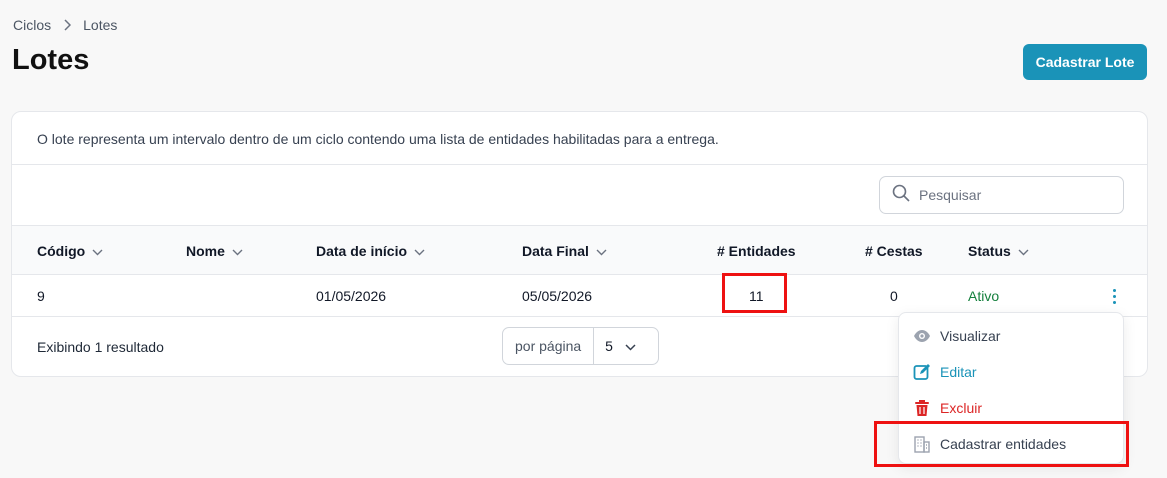 Image resolution: width=1167 pixels, height=478 pixels. I want to click on column-header-cestas: # Cestas, so click(894, 251).